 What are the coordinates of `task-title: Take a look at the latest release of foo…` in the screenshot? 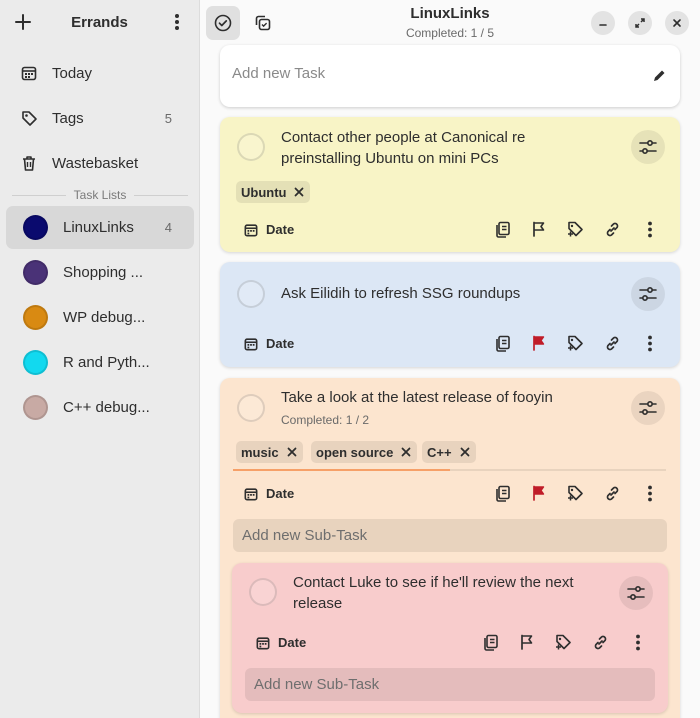 It's located at (446, 397).